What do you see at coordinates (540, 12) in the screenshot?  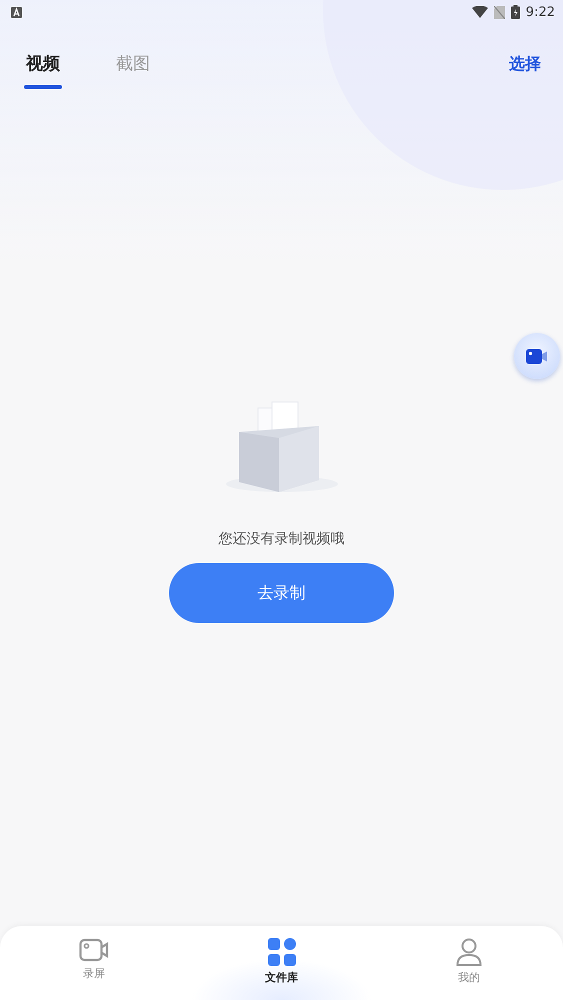 I see `clock-time: 9:22` at bounding box center [540, 12].